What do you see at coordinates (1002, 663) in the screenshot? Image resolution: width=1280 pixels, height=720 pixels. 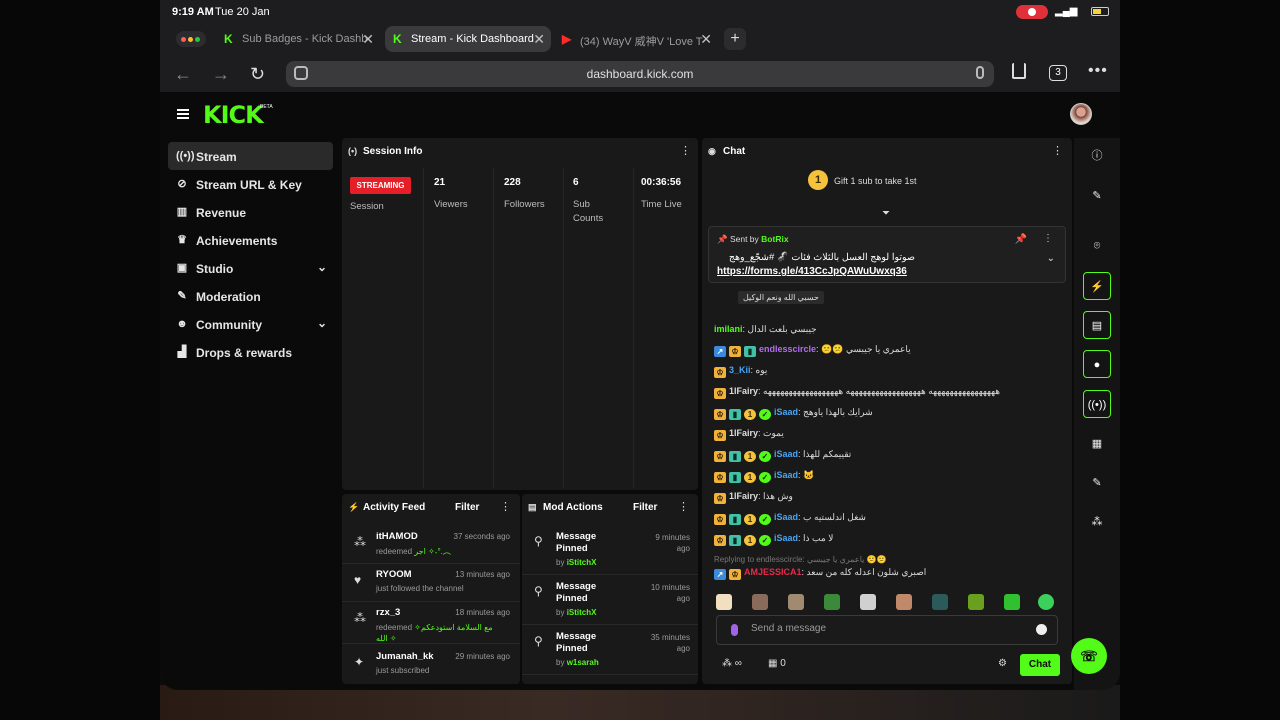 I see `chat-settings-icon: ⚙` at bounding box center [1002, 663].